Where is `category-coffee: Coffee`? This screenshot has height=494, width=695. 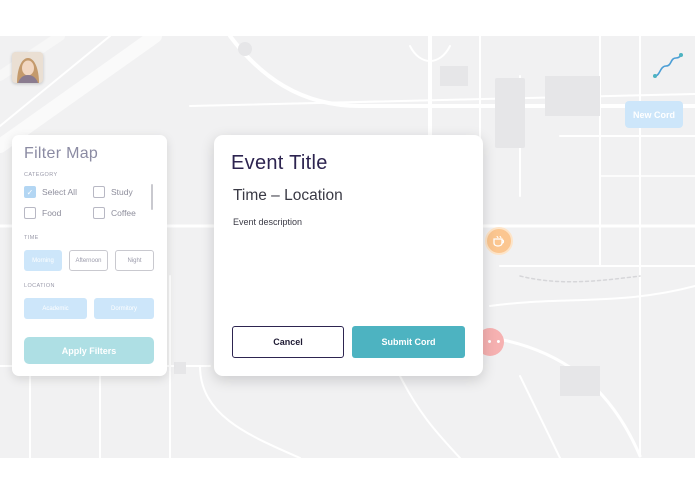
category-coffee: Coffee is located at coordinates (114, 213).